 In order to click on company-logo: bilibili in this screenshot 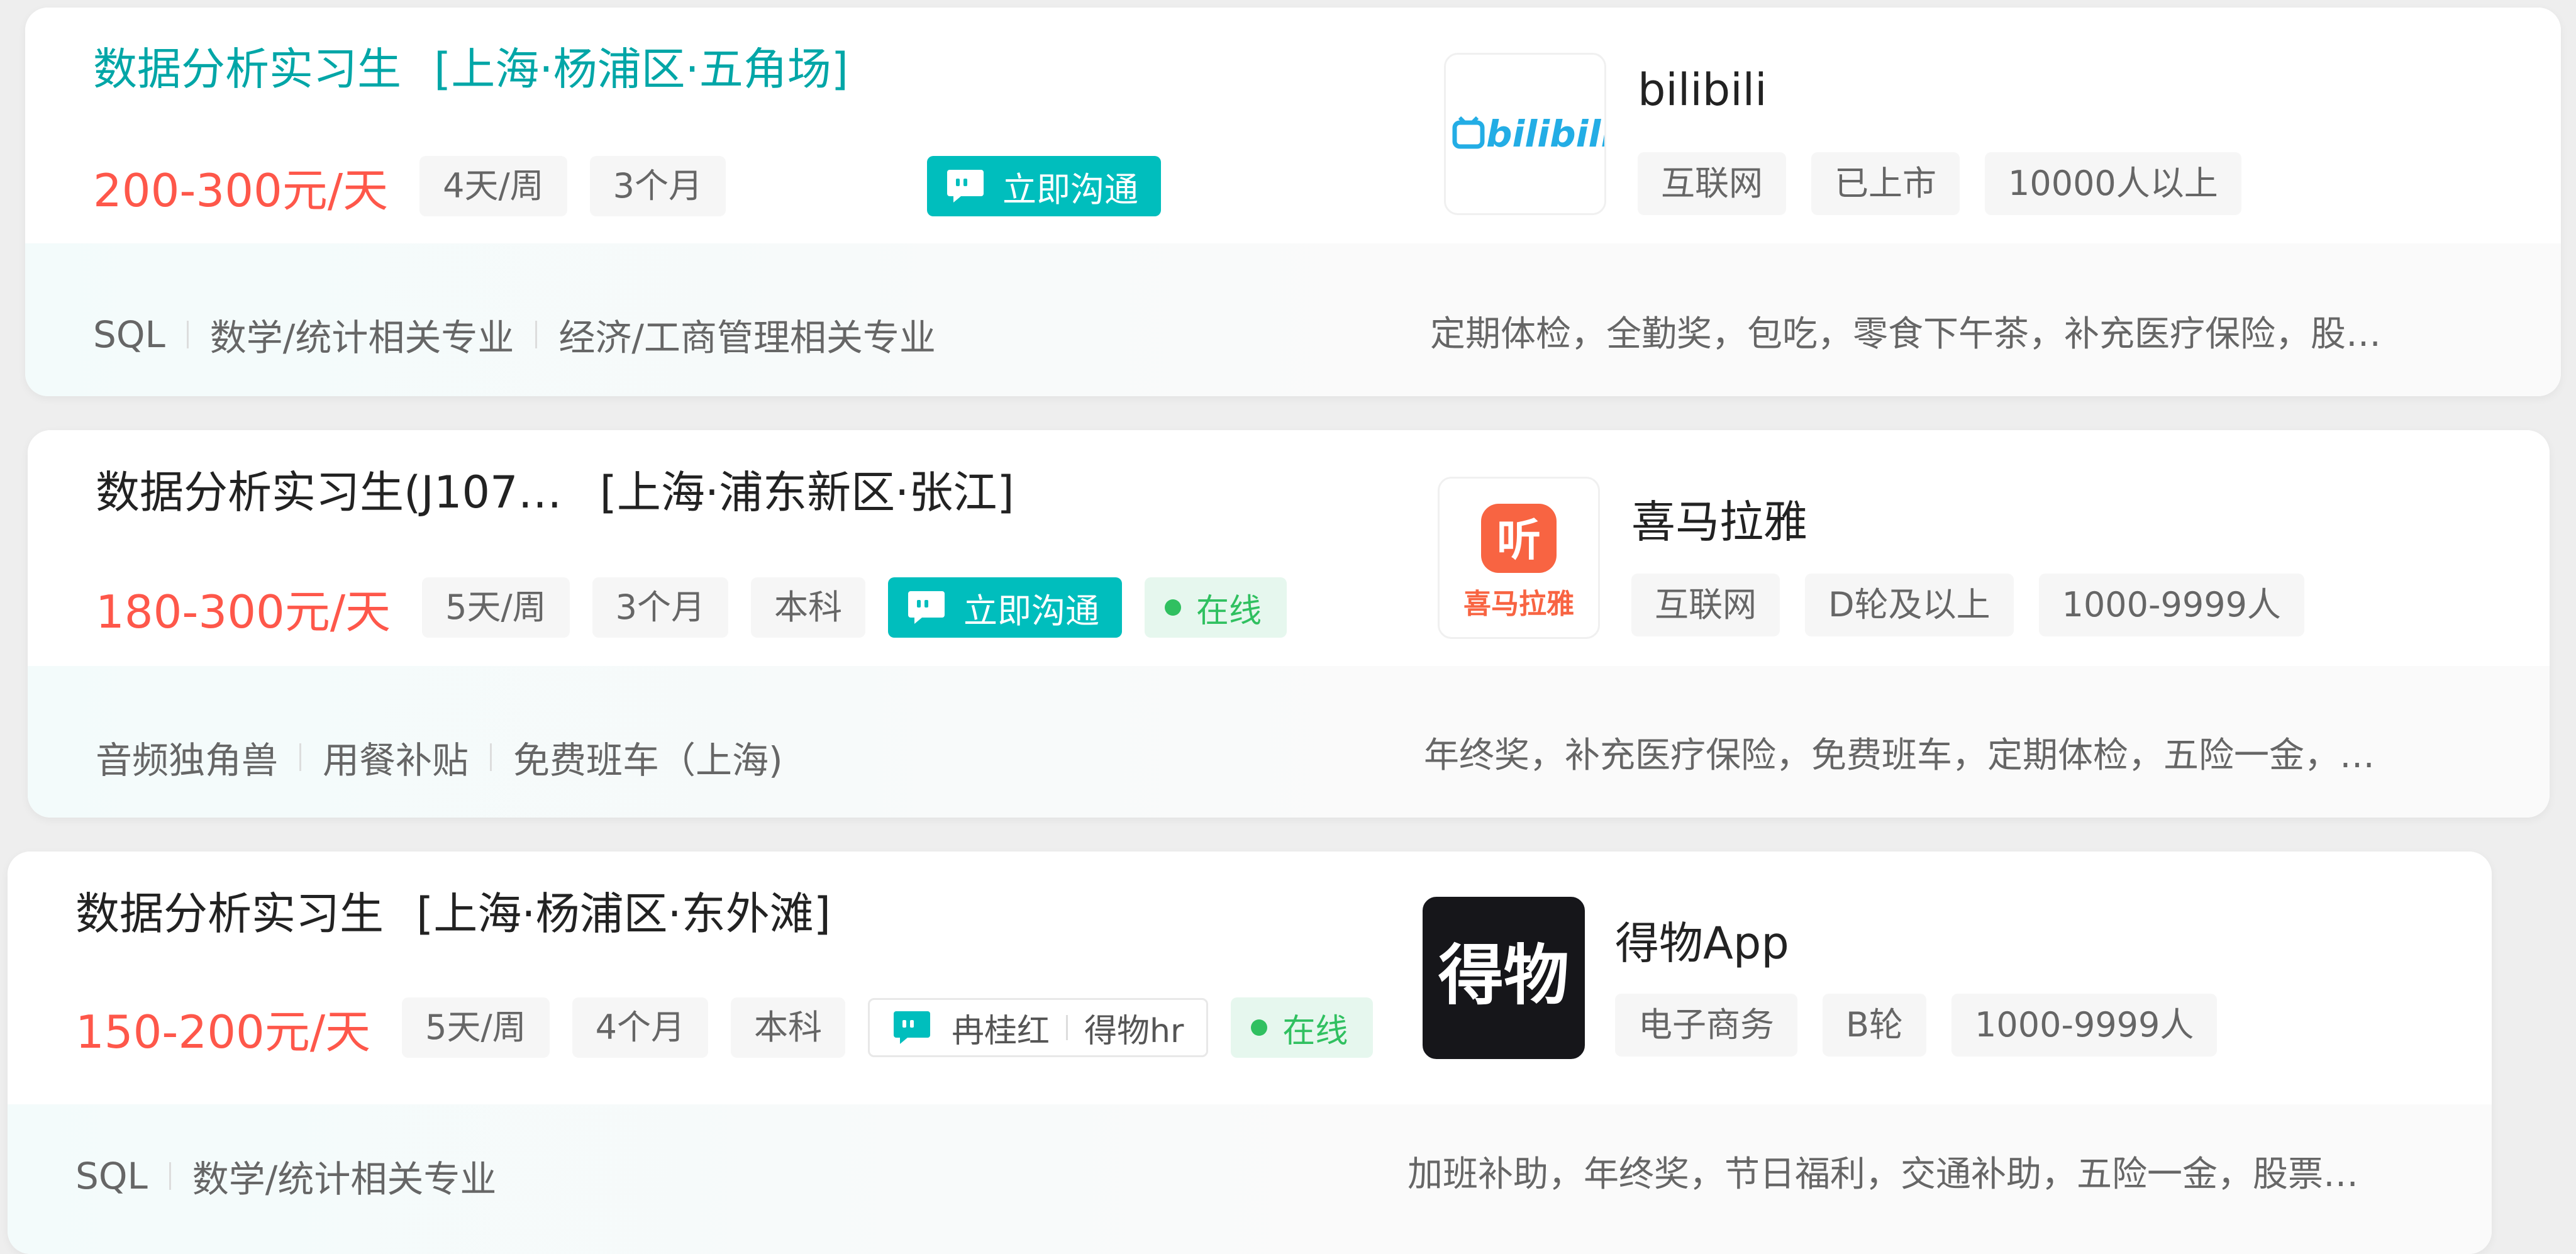, I will do `click(1525, 134)`.